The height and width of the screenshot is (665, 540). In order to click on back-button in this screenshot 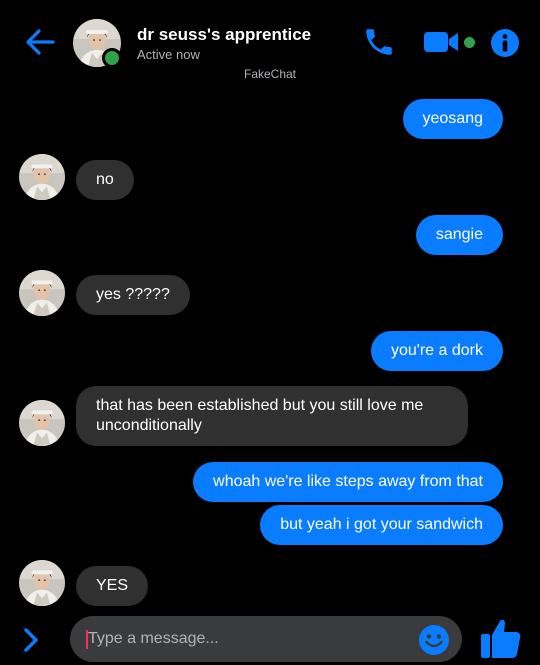, I will do `click(40, 42)`.